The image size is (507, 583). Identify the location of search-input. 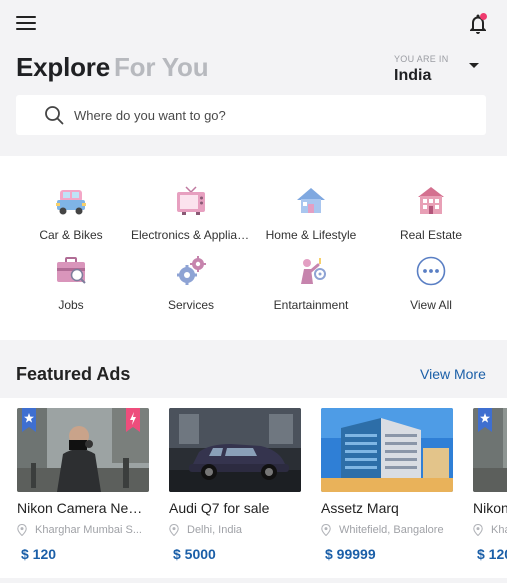
(264, 115).